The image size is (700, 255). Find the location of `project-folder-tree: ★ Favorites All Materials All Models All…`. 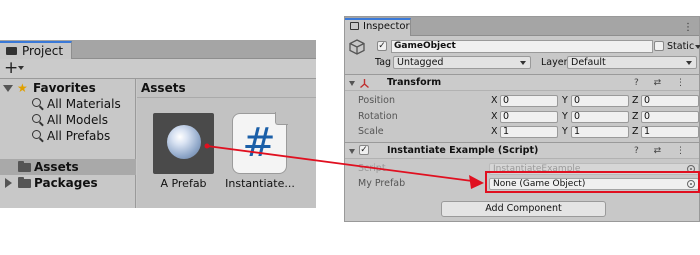

project-folder-tree: ★ Favorites All Materials All Models All… is located at coordinates (68, 143).